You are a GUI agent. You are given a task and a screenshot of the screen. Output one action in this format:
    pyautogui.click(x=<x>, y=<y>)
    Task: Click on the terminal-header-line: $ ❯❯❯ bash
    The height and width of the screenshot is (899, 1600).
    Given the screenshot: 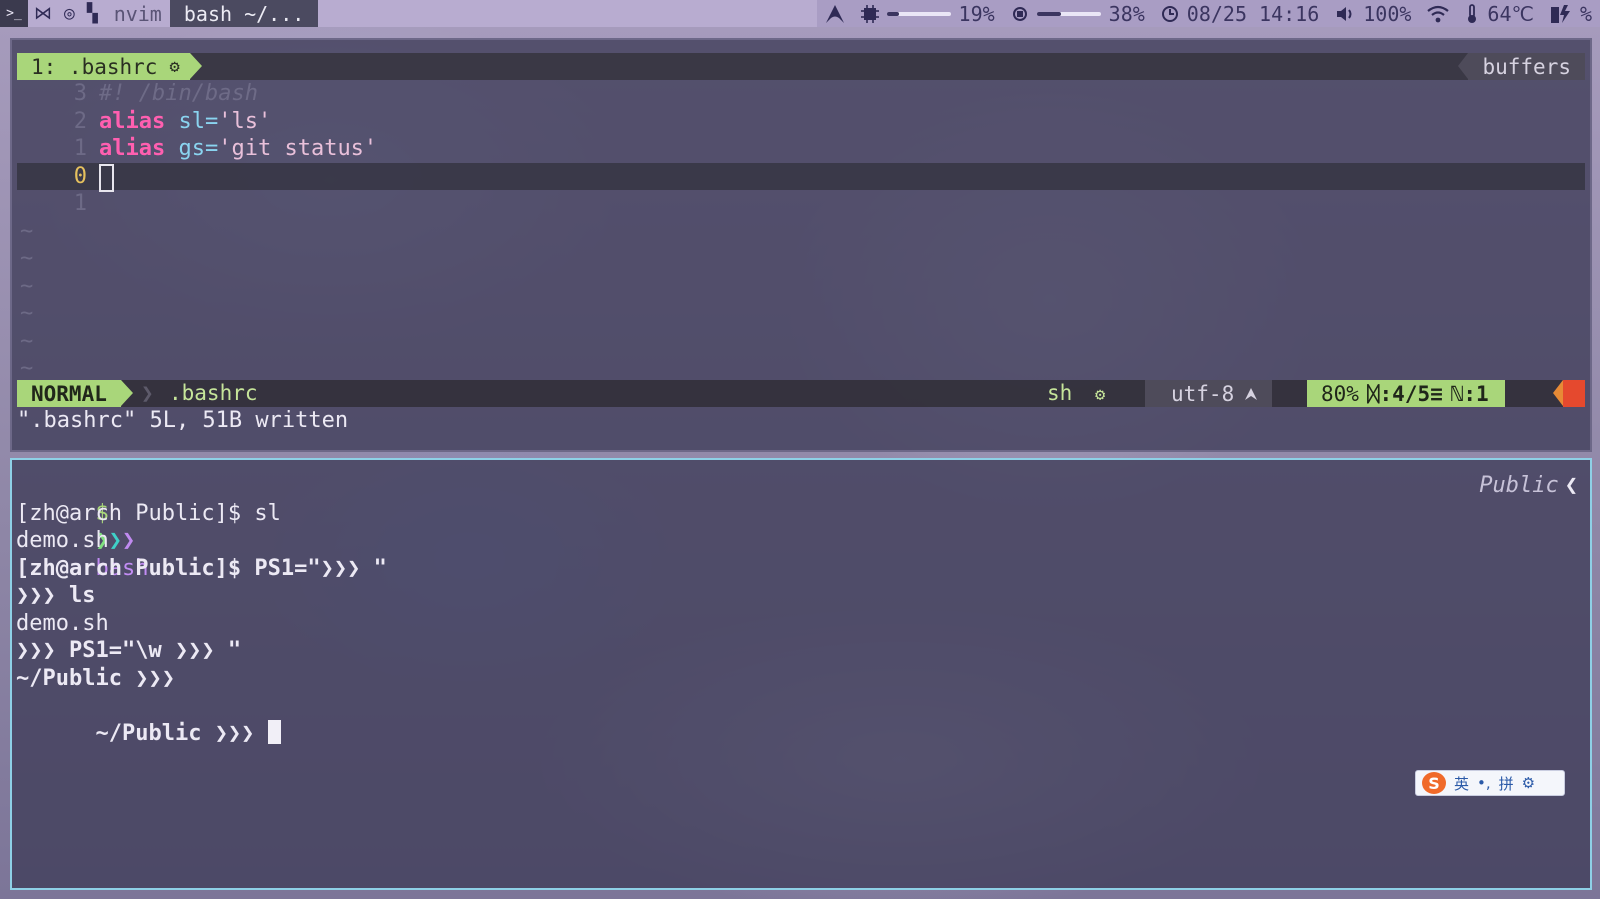 What is the action you would take?
    pyautogui.click(x=796, y=526)
    